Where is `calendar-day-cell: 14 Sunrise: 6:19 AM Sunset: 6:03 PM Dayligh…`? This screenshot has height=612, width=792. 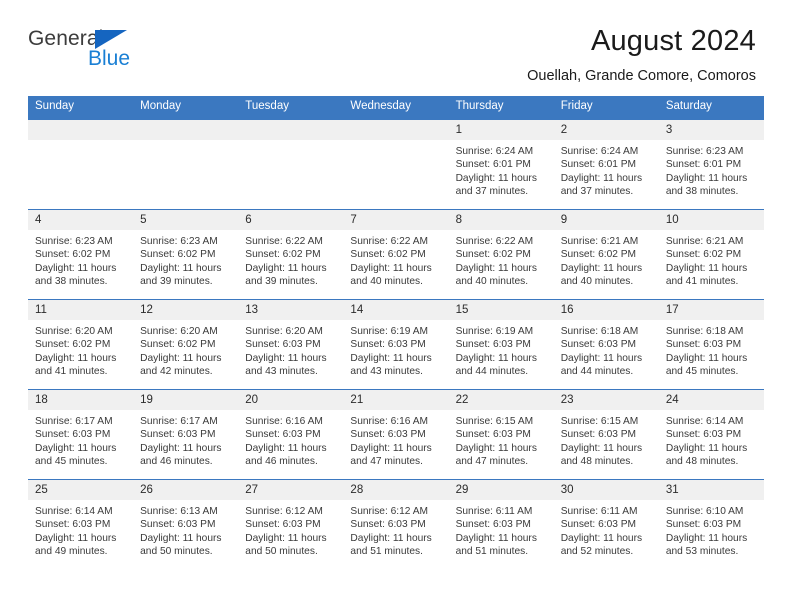
calendar-day-cell: 14 Sunrise: 6:19 AM Sunset: 6:03 PM Dayligh… is located at coordinates (396, 343).